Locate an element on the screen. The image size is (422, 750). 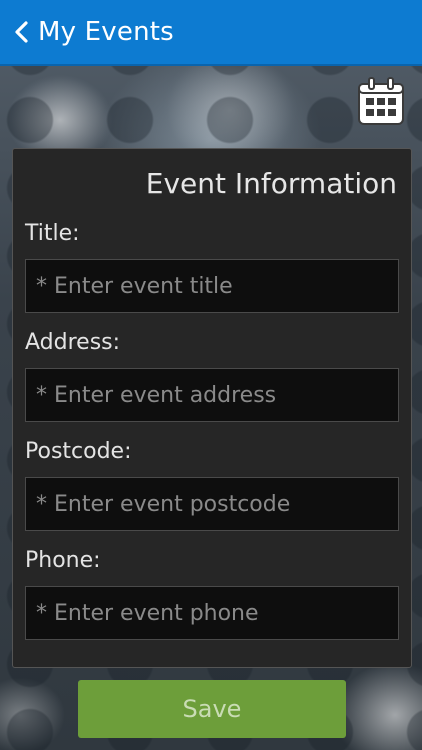
save-button: Save is located at coordinates (212, 709).